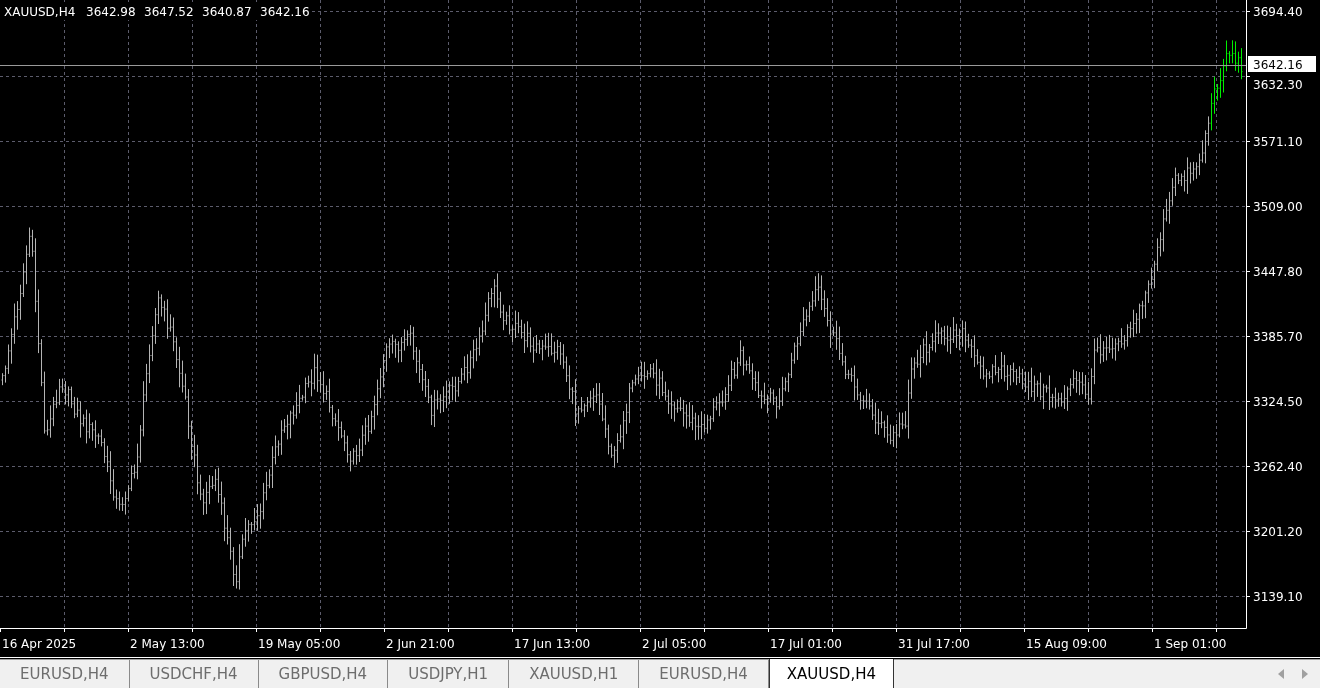 The height and width of the screenshot is (688, 1320). Describe the element at coordinates (167, 644) in the screenshot. I see `time-axis-label: 2 May 13:00` at that location.